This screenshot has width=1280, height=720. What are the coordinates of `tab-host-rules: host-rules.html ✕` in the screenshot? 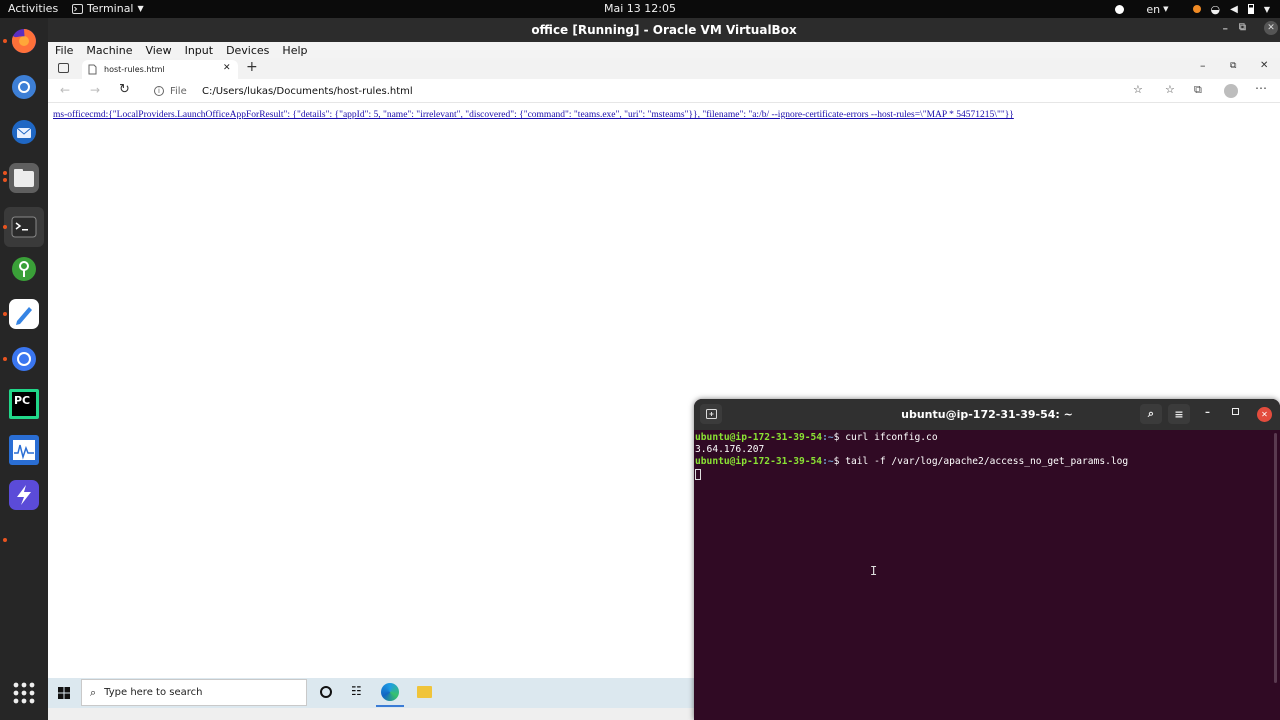 It's located at (160, 69).